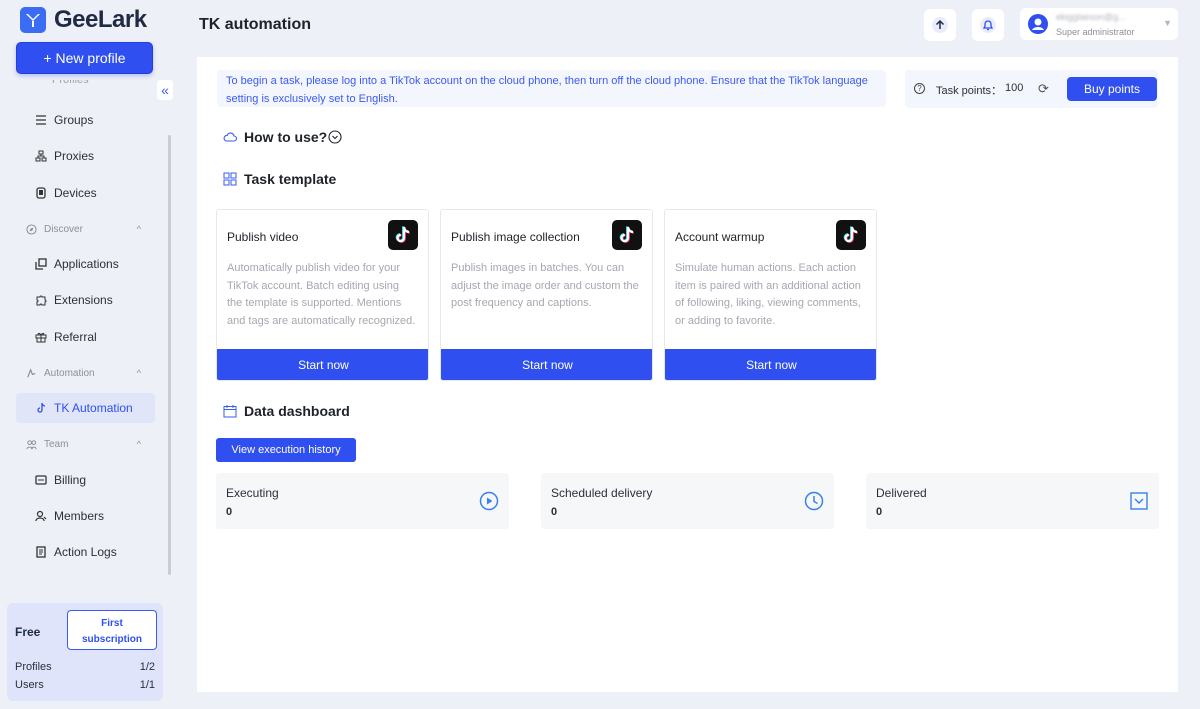 Image resolution: width=1200 pixels, height=709 pixels. Describe the element at coordinates (70, 480) in the screenshot. I see `sidebar-item-label: Billing` at that location.